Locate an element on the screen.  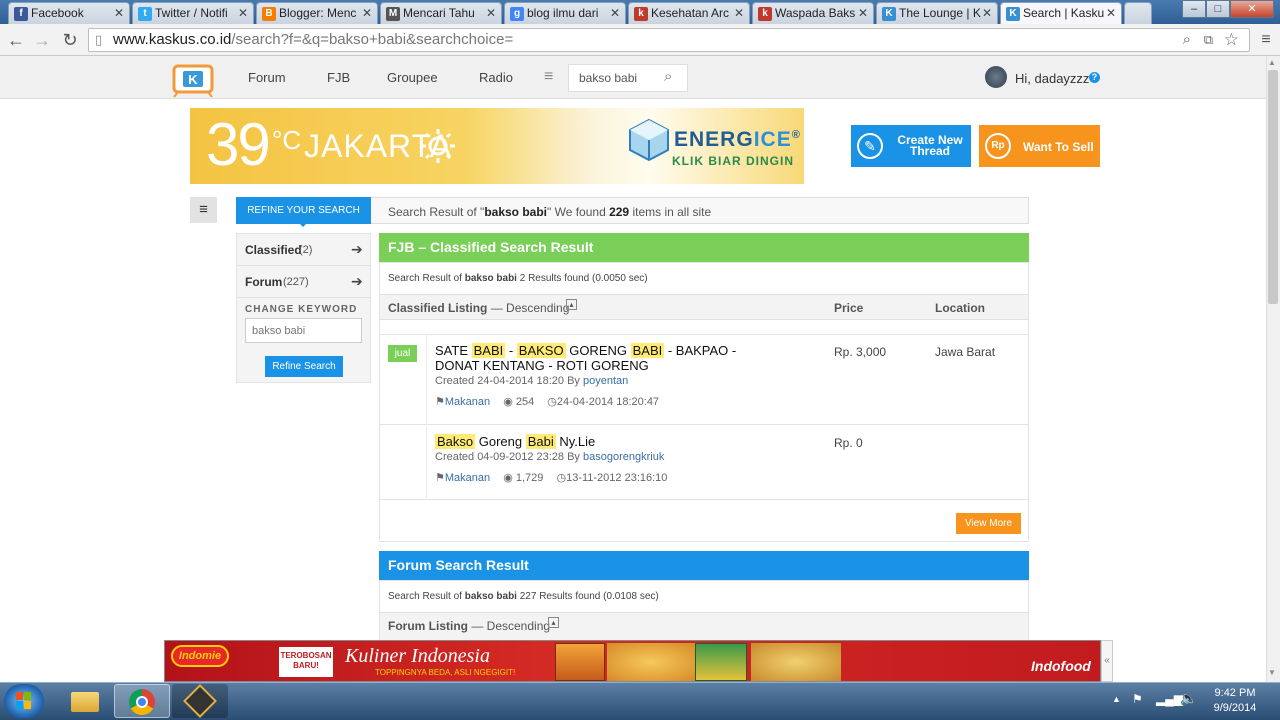
minimize-button: – is located at coordinates (1194, 9).